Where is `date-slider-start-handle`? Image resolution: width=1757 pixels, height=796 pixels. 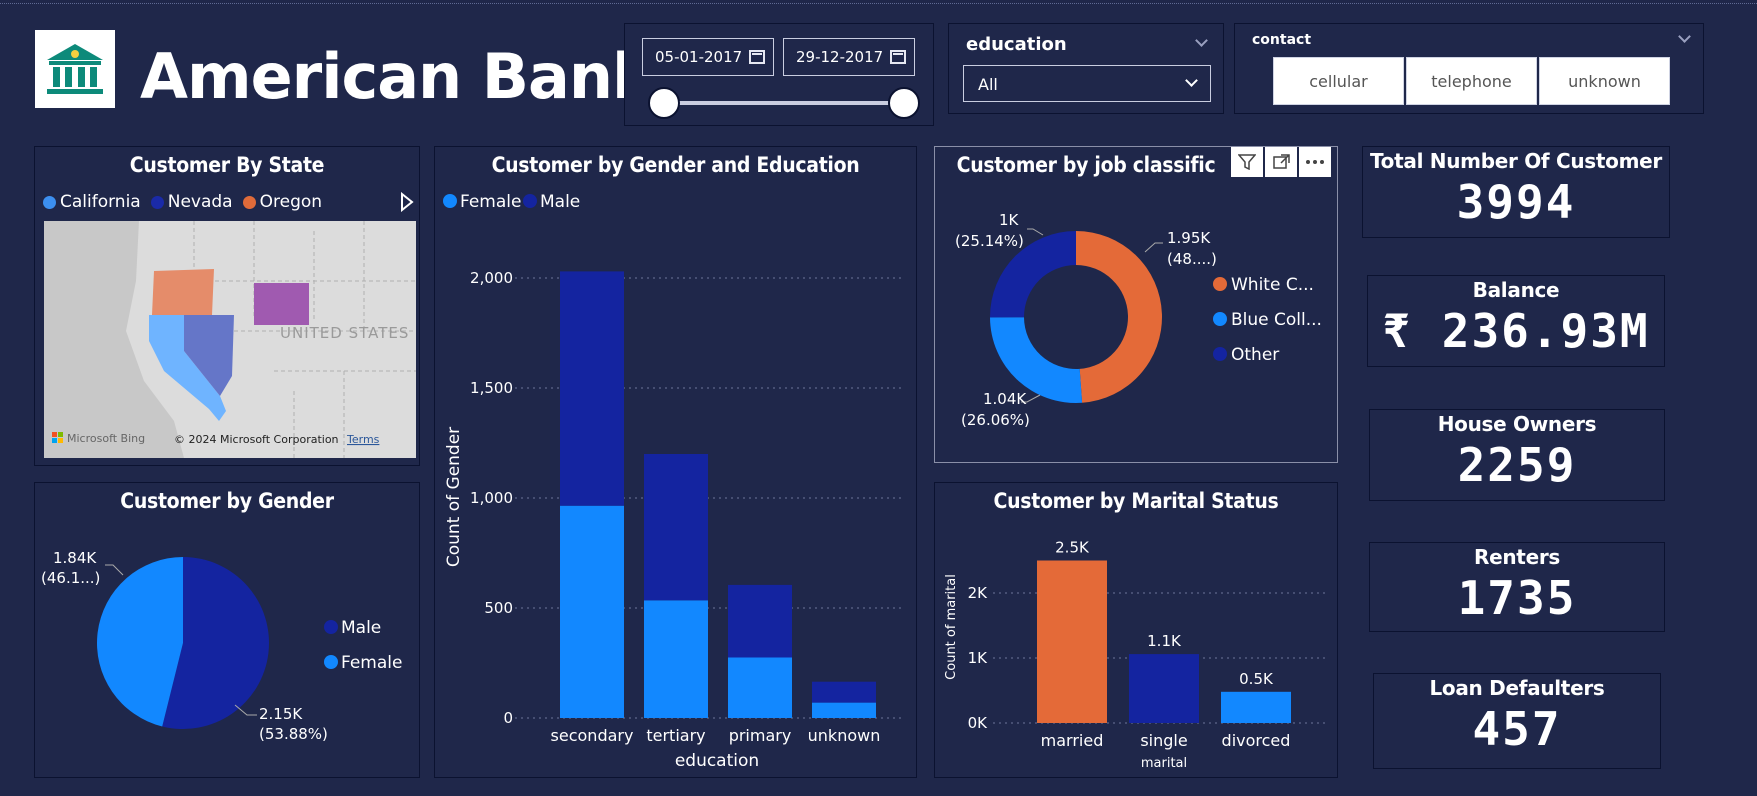
date-slider-start-handle is located at coordinates (664, 103).